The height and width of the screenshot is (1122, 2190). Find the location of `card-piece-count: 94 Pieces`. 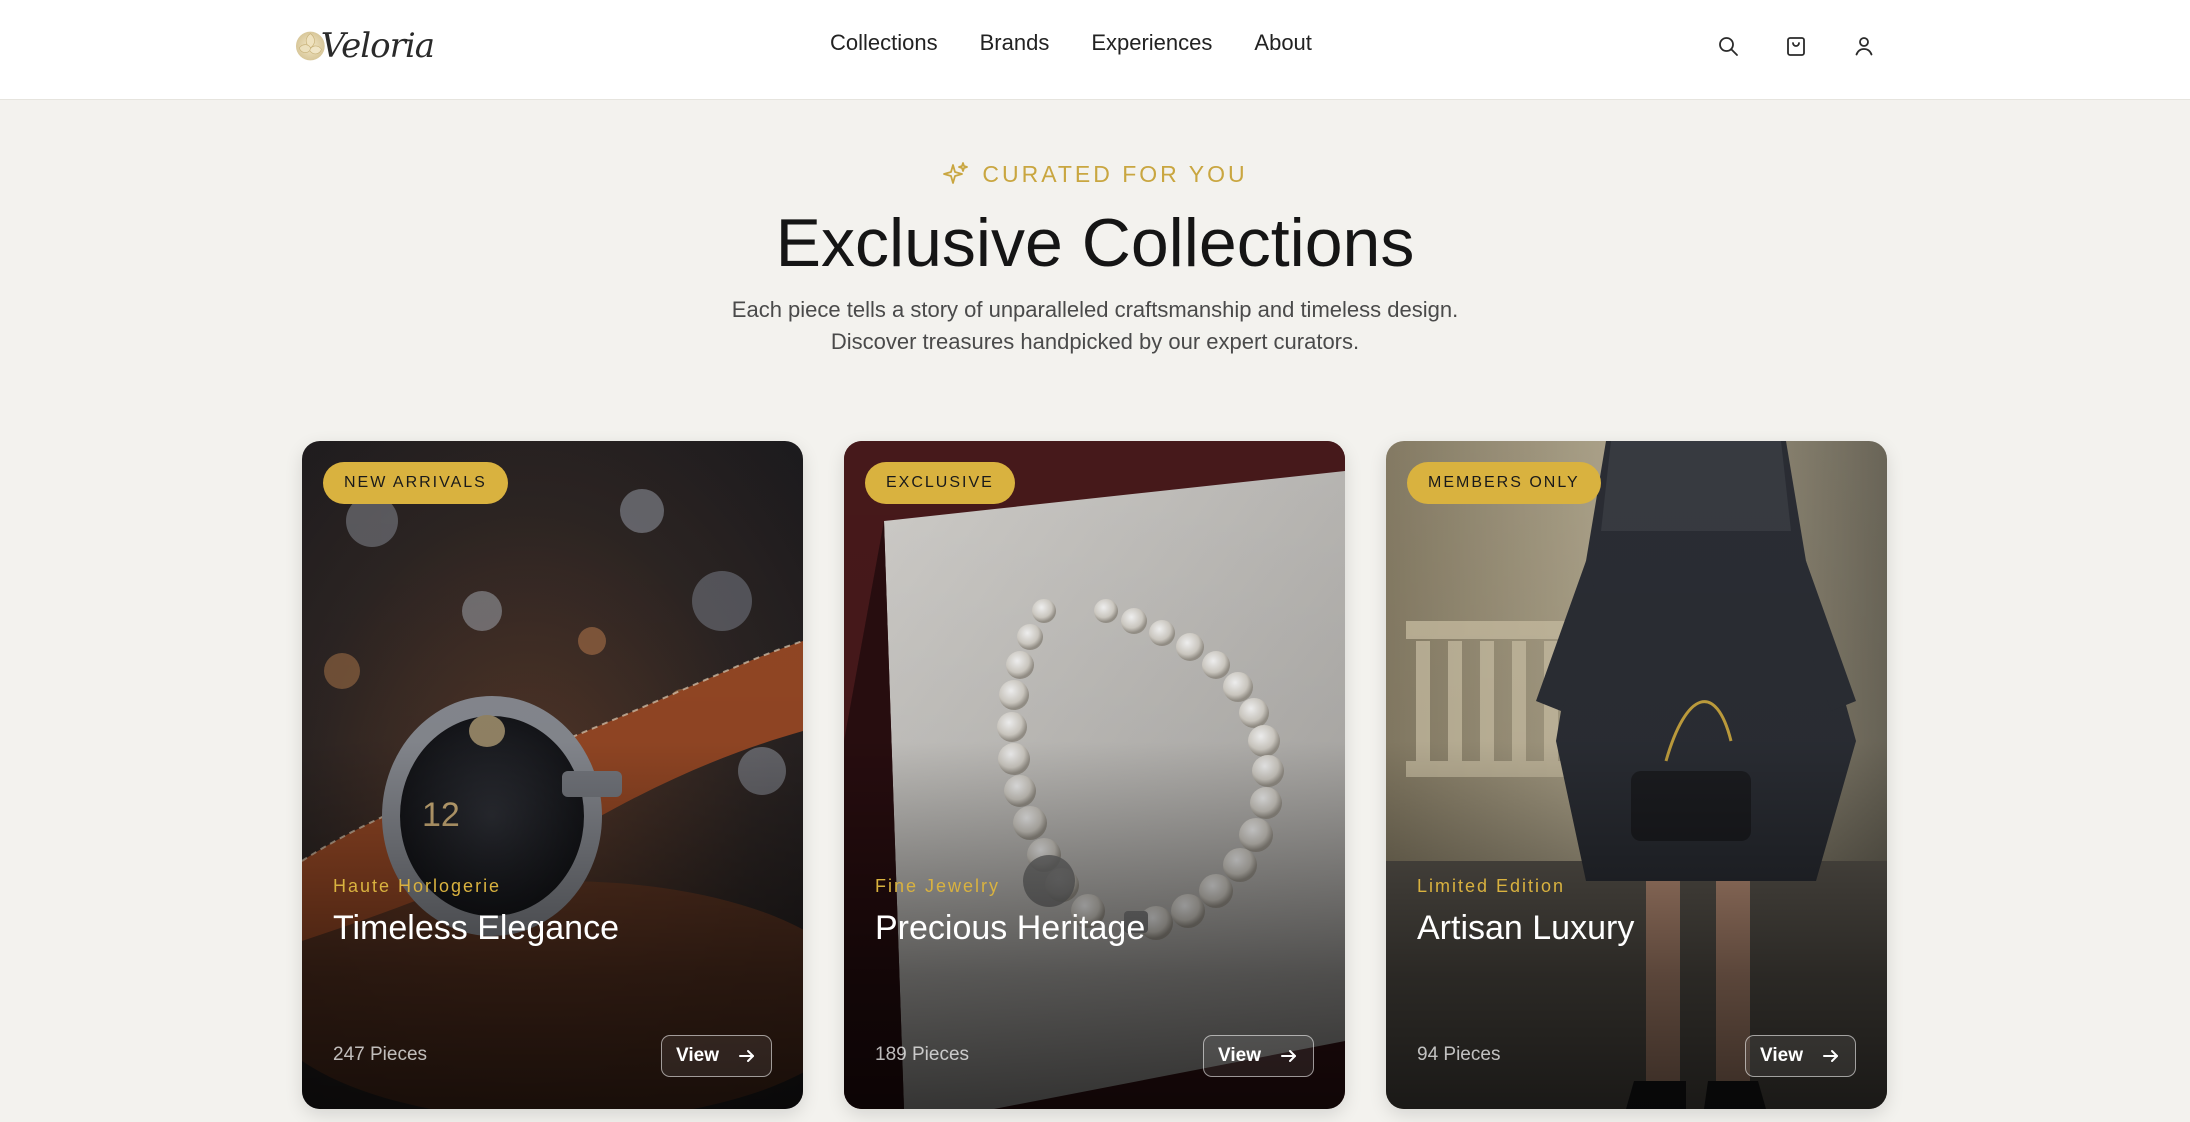

card-piece-count: 94 Pieces is located at coordinates (1459, 1054).